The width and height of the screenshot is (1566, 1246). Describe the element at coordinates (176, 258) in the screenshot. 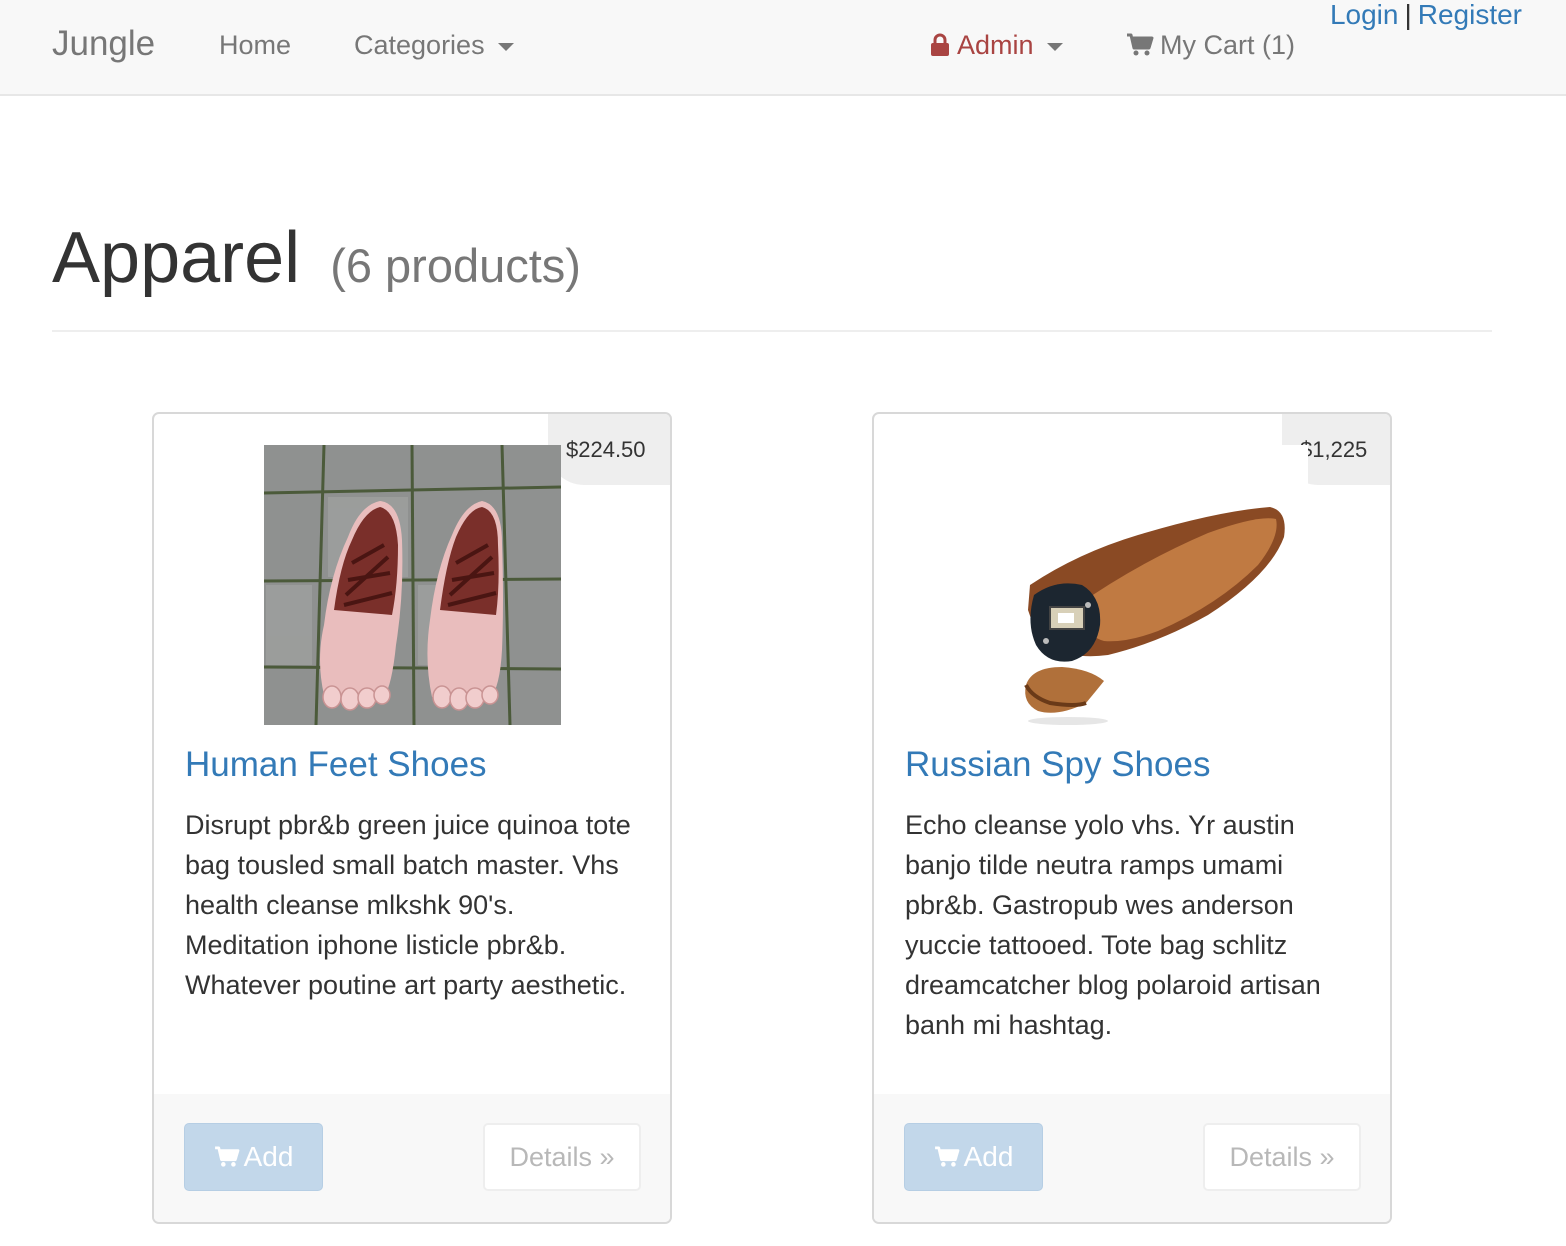

I see `page-title-text: Apparel` at that location.